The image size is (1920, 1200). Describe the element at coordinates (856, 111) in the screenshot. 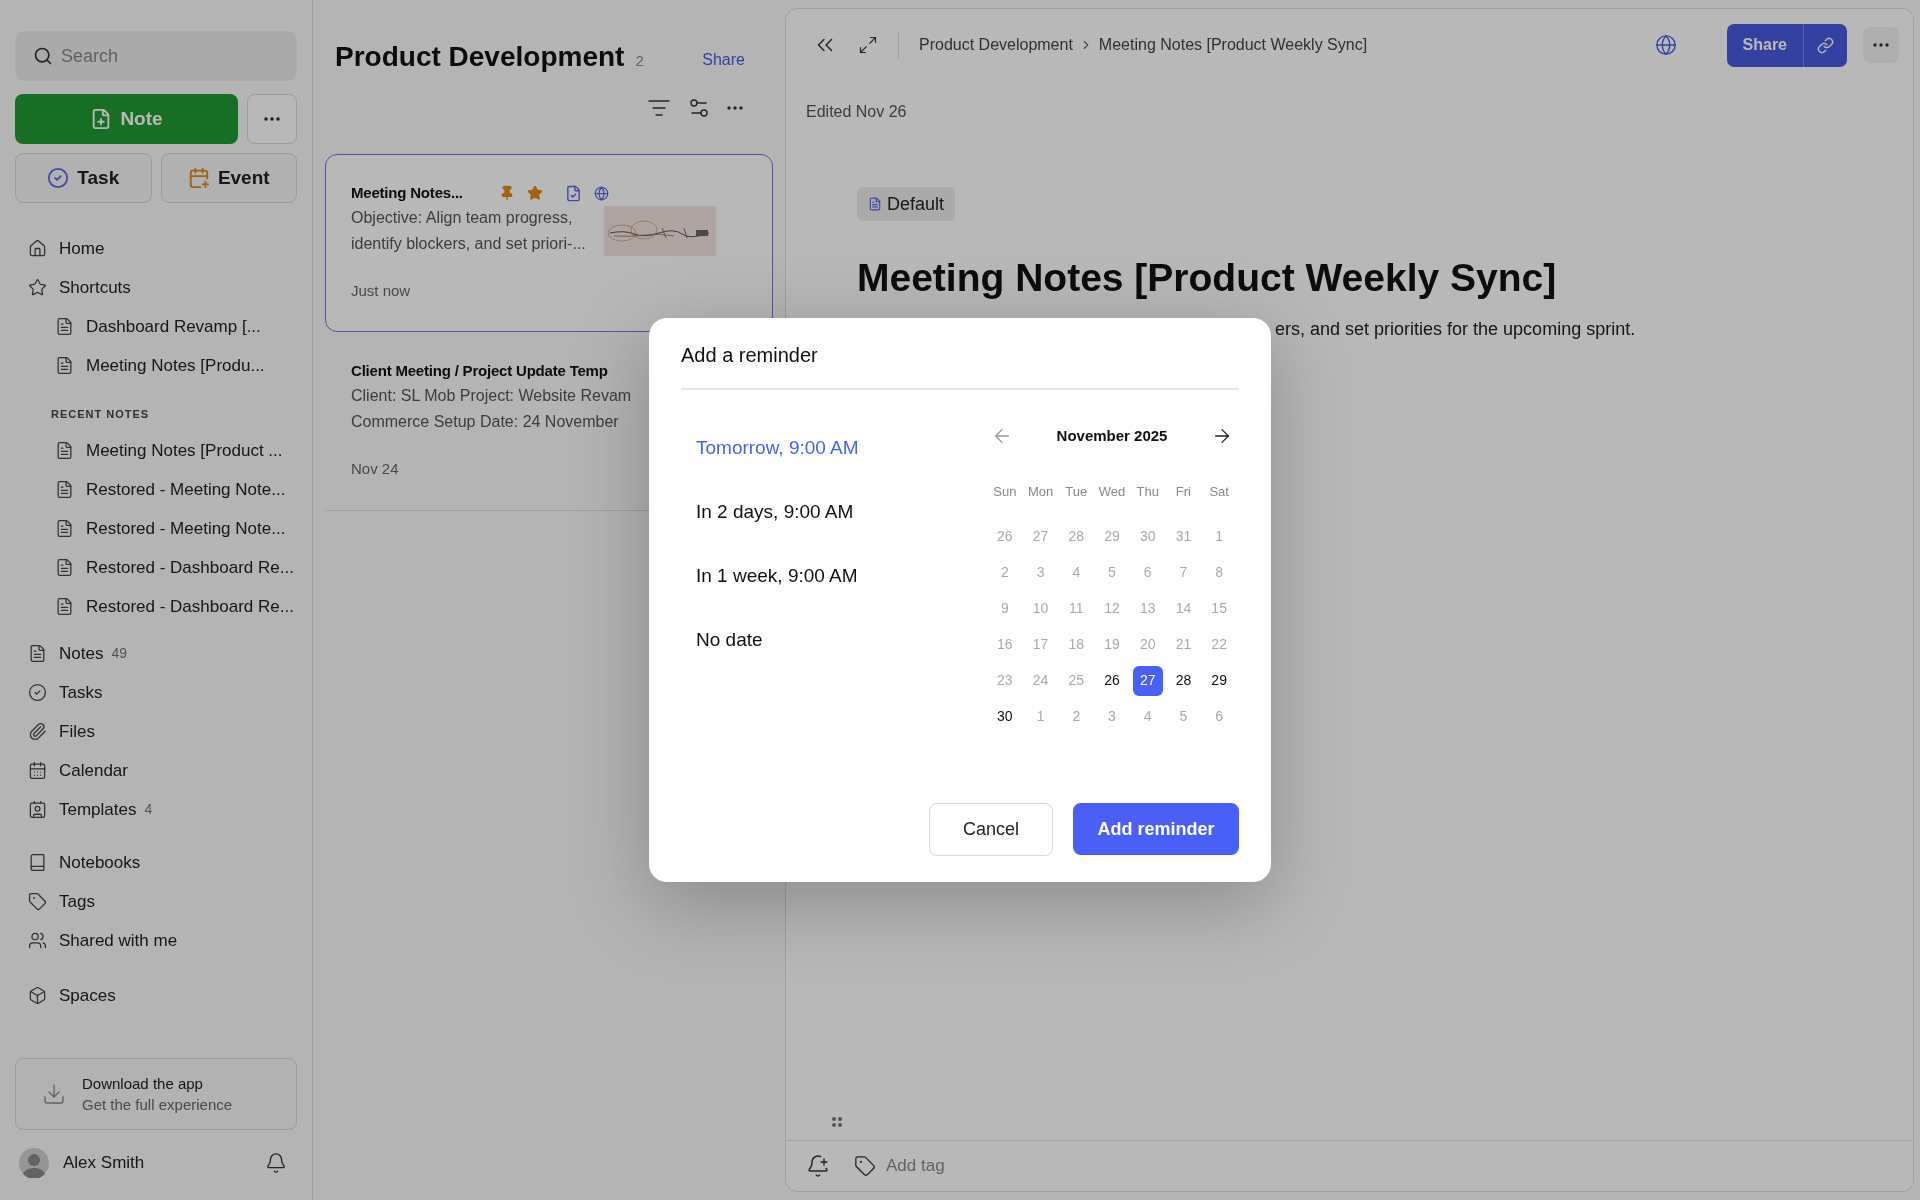

I see `edited-date: Edited Nov 26` at that location.